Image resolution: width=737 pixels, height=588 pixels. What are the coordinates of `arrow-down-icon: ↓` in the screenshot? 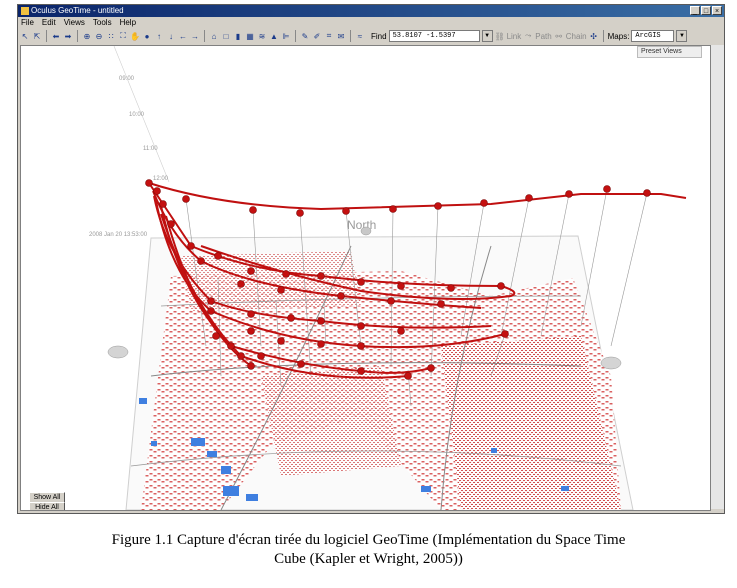 It's located at (171, 36).